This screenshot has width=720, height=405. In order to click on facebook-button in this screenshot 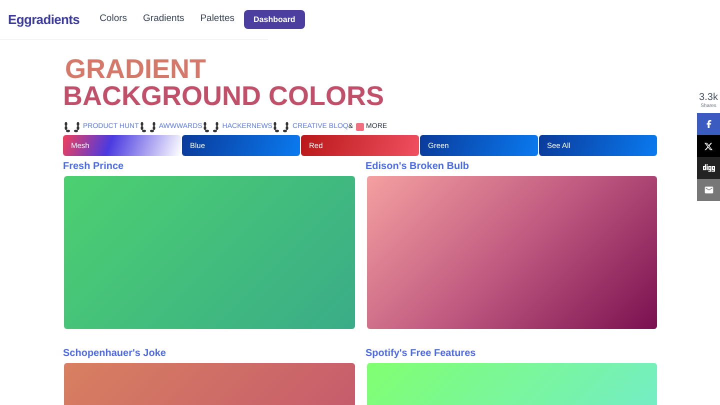, I will do `click(708, 124)`.